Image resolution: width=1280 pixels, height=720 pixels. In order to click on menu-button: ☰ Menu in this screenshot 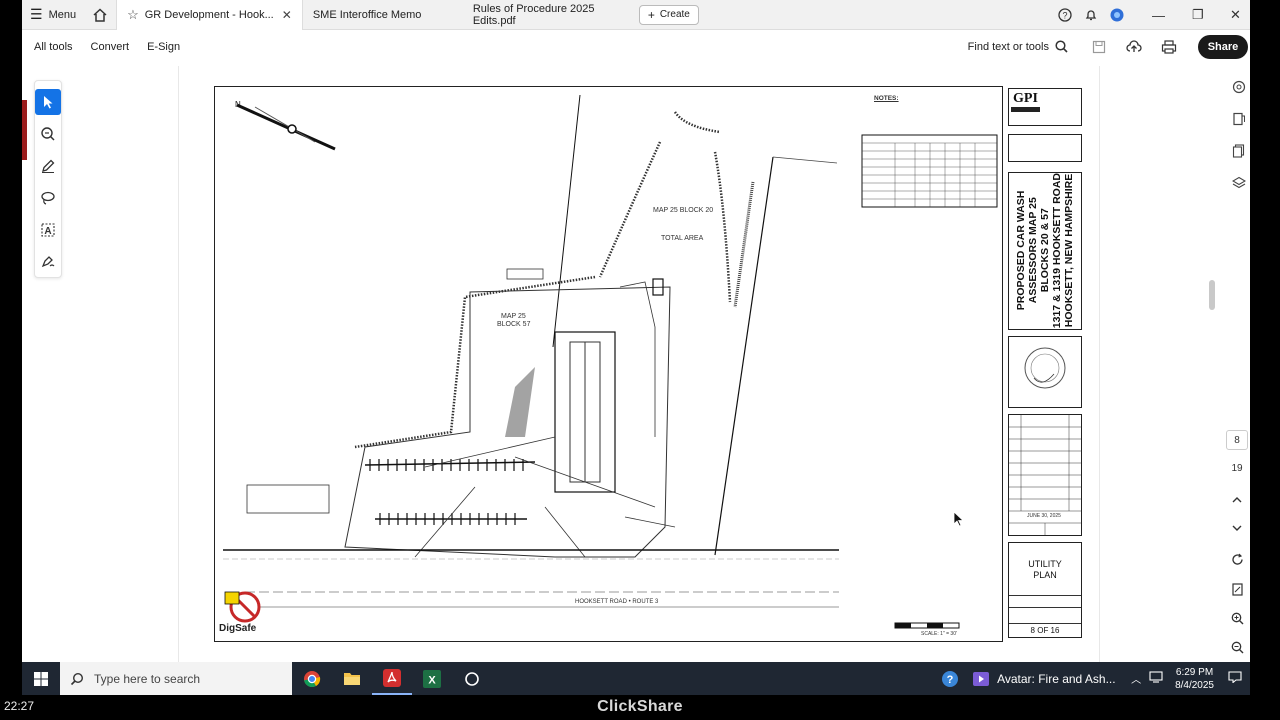, I will do `click(53, 15)`.